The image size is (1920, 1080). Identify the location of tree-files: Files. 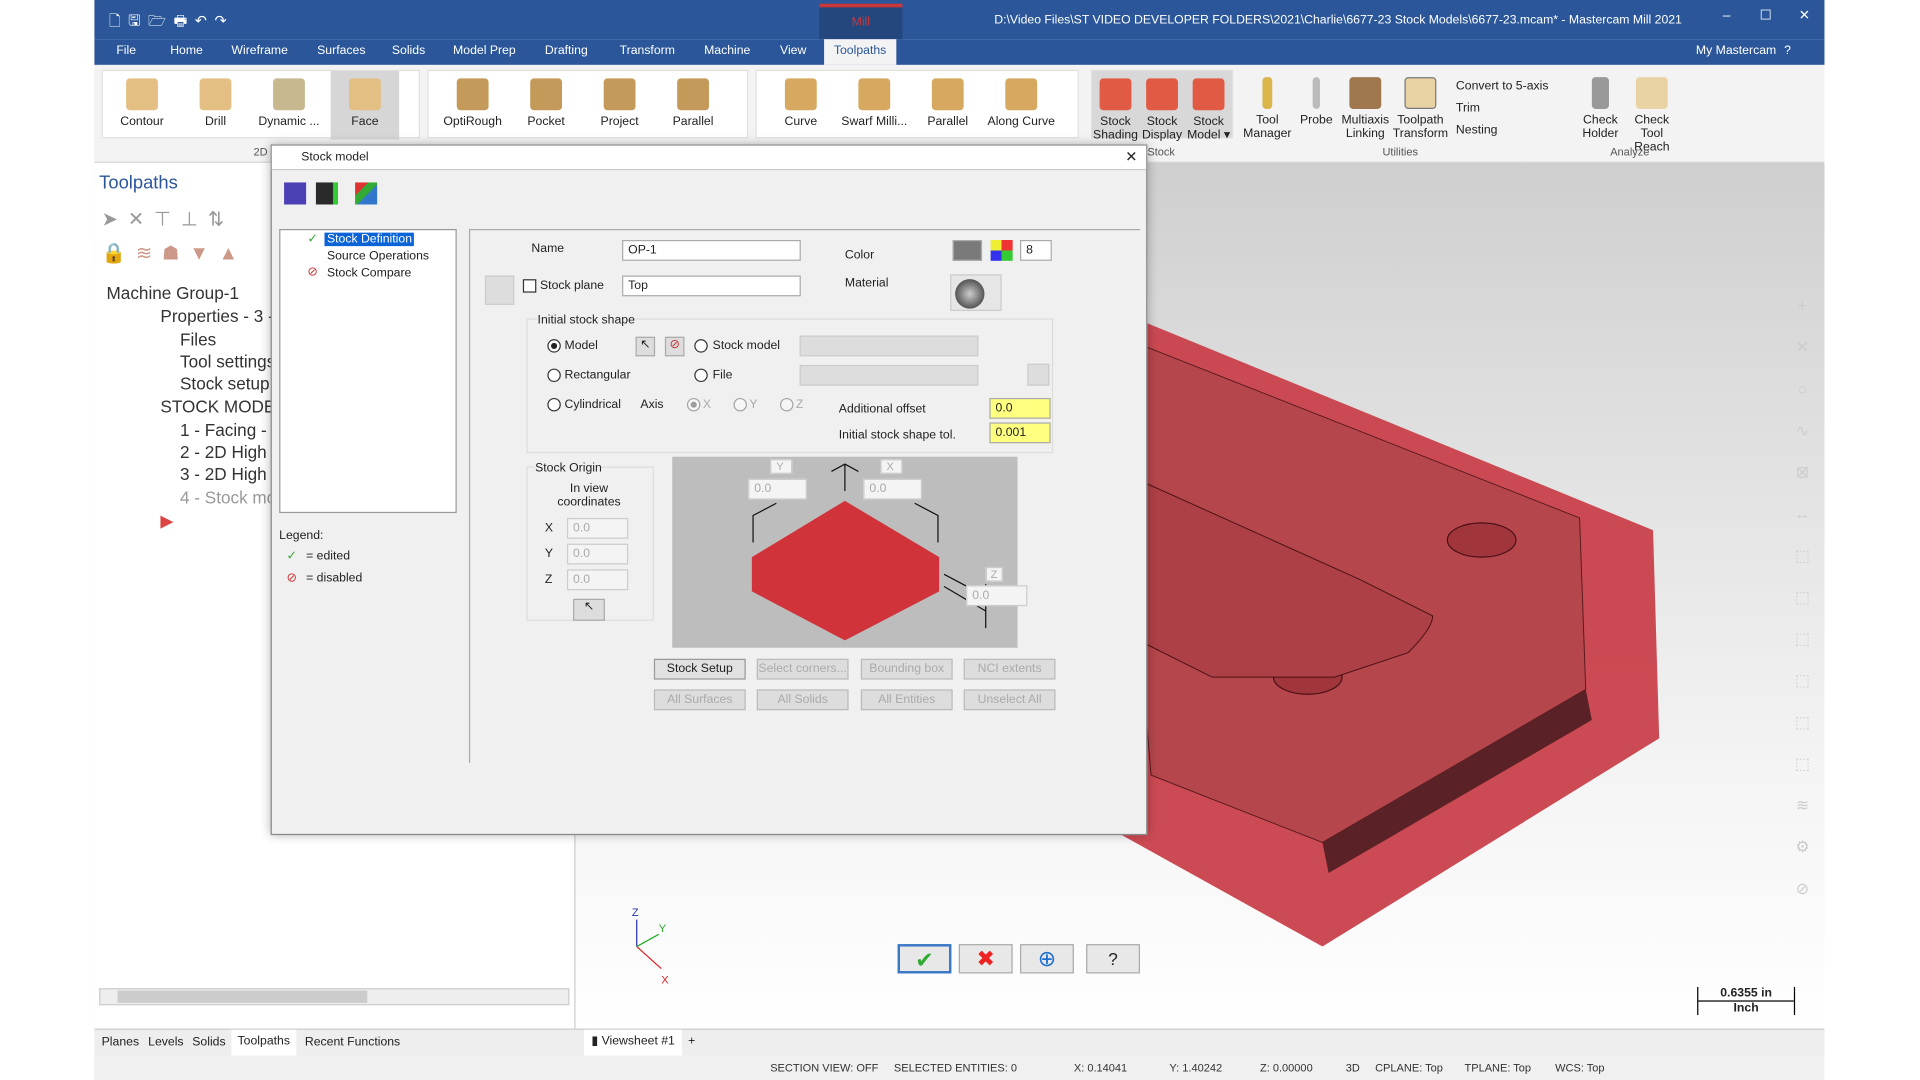
(198, 339).